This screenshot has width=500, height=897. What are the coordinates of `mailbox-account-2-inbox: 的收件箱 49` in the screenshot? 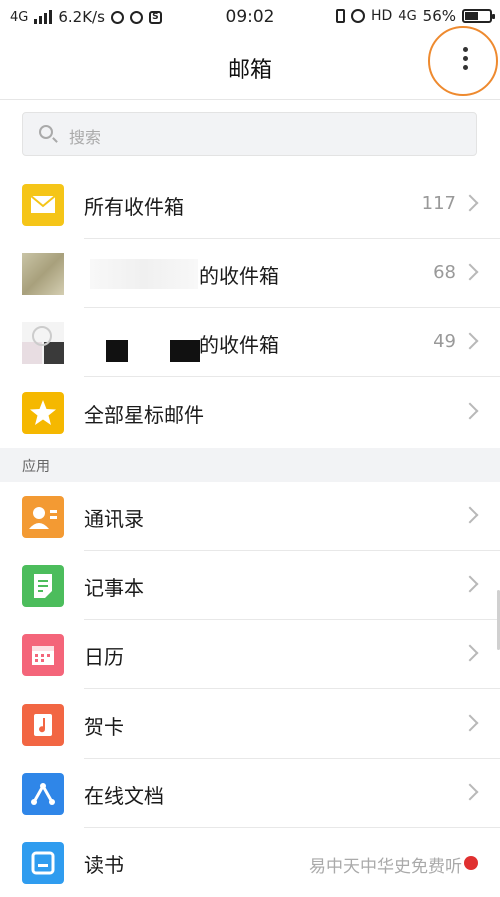 It's located at (250, 342).